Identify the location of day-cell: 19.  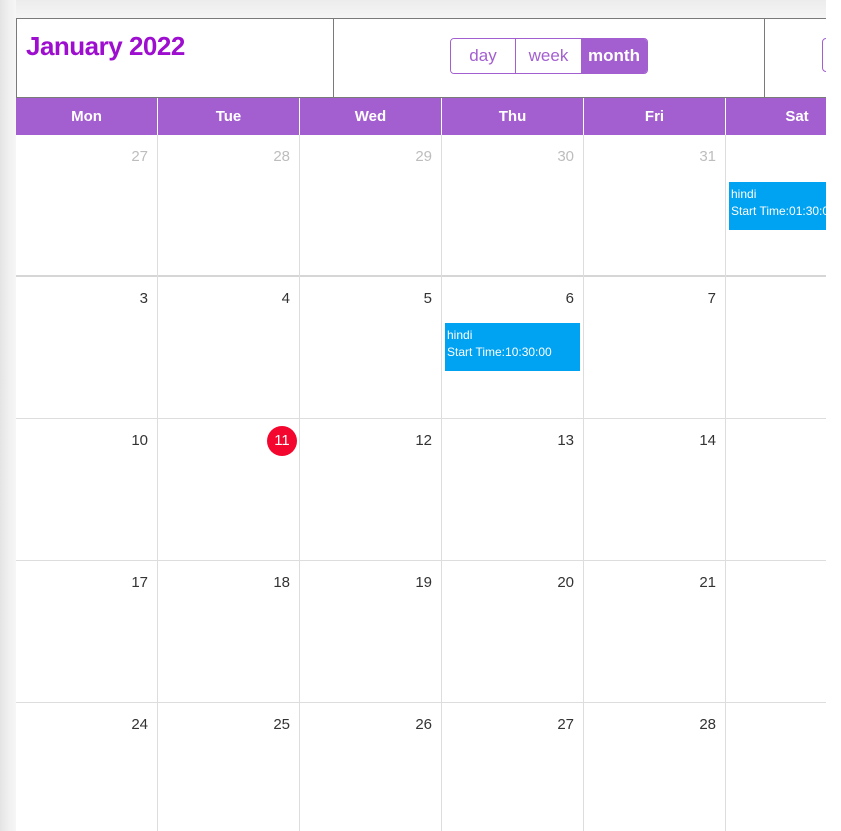
(371, 632).